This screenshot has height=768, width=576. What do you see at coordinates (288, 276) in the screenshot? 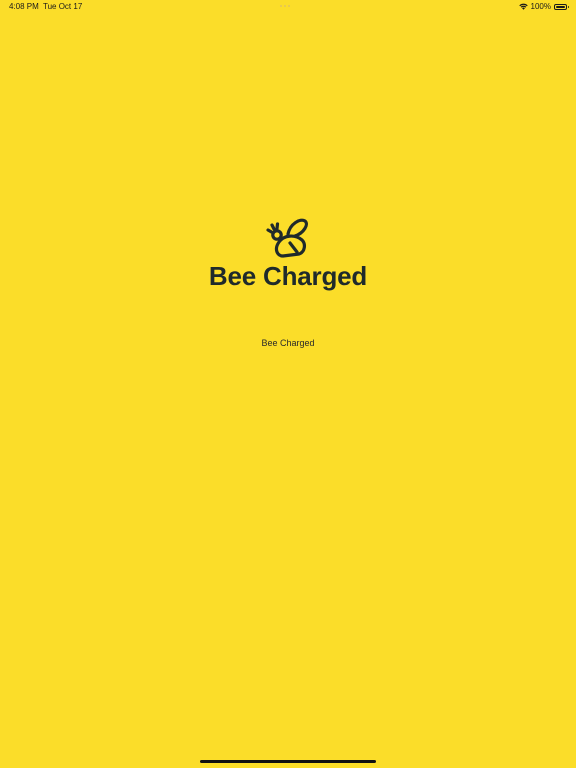
I see `brand-title: Bee Charged` at bounding box center [288, 276].